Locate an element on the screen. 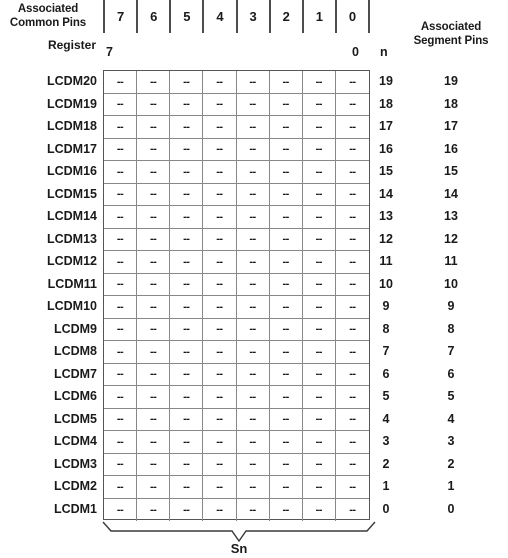  n-value: 9 is located at coordinates (386, 306).